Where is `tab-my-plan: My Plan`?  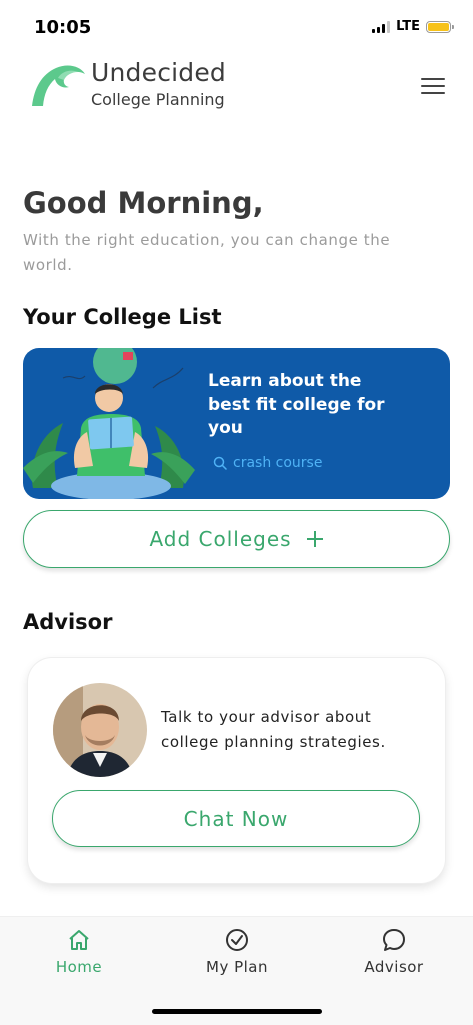
tab-my-plan: My Plan is located at coordinates (237, 952).